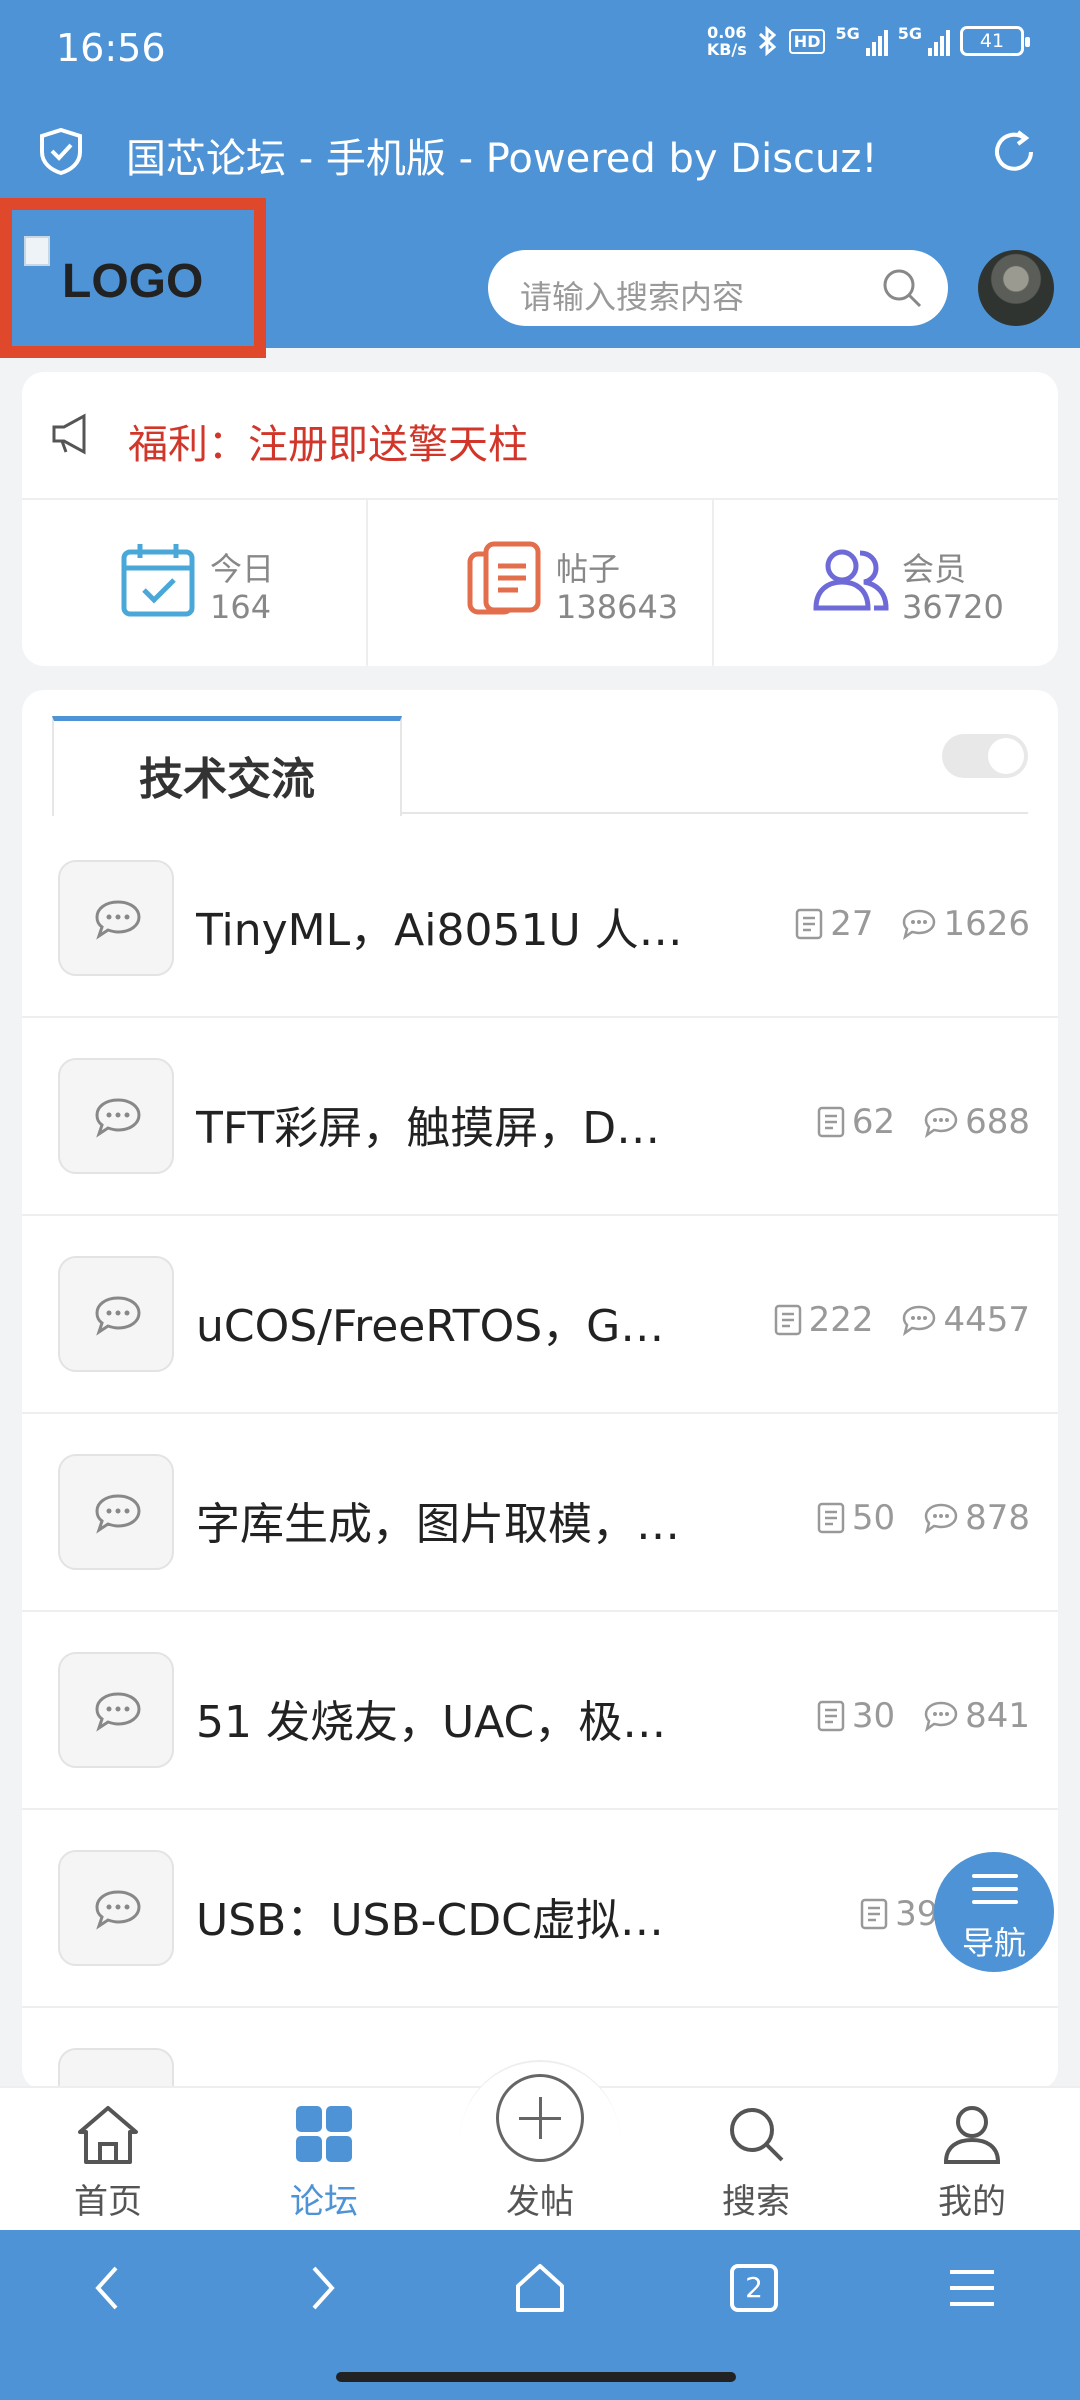 The height and width of the screenshot is (2400, 1080). What do you see at coordinates (324, 2134) in the screenshot?
I see `grid-icon` at bounding box center [324, 2134].